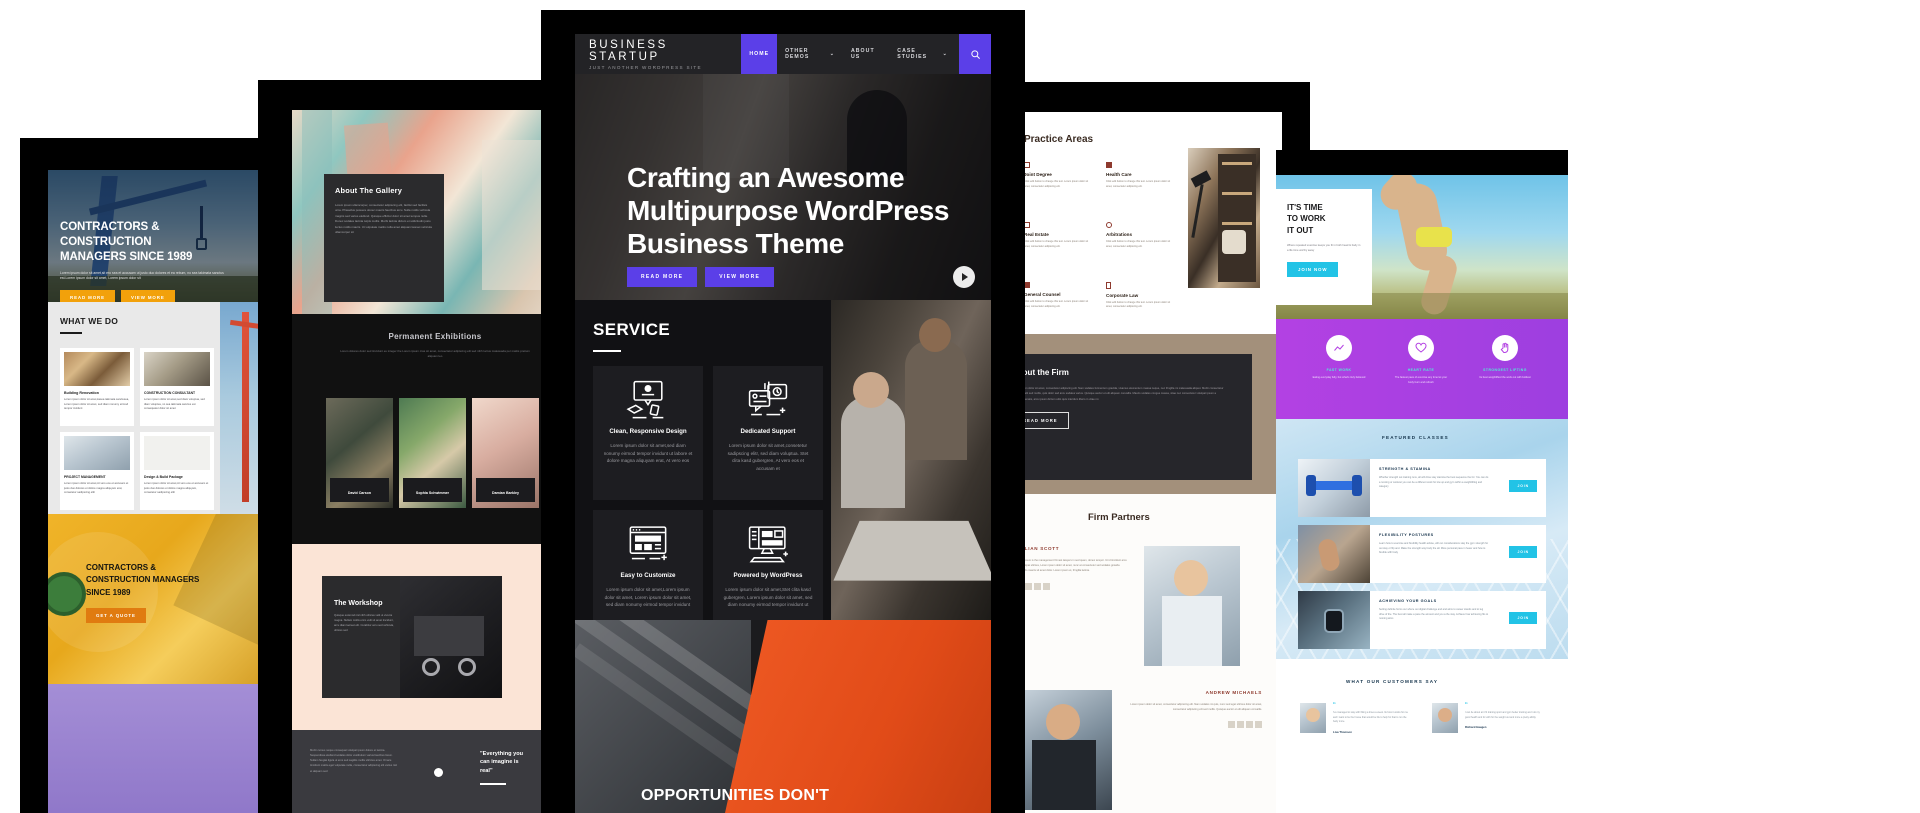  What do you see at coordinates (359, 493) in the screenshot?
I see `artist-name: David Carson` at bounding box center [359, 493].